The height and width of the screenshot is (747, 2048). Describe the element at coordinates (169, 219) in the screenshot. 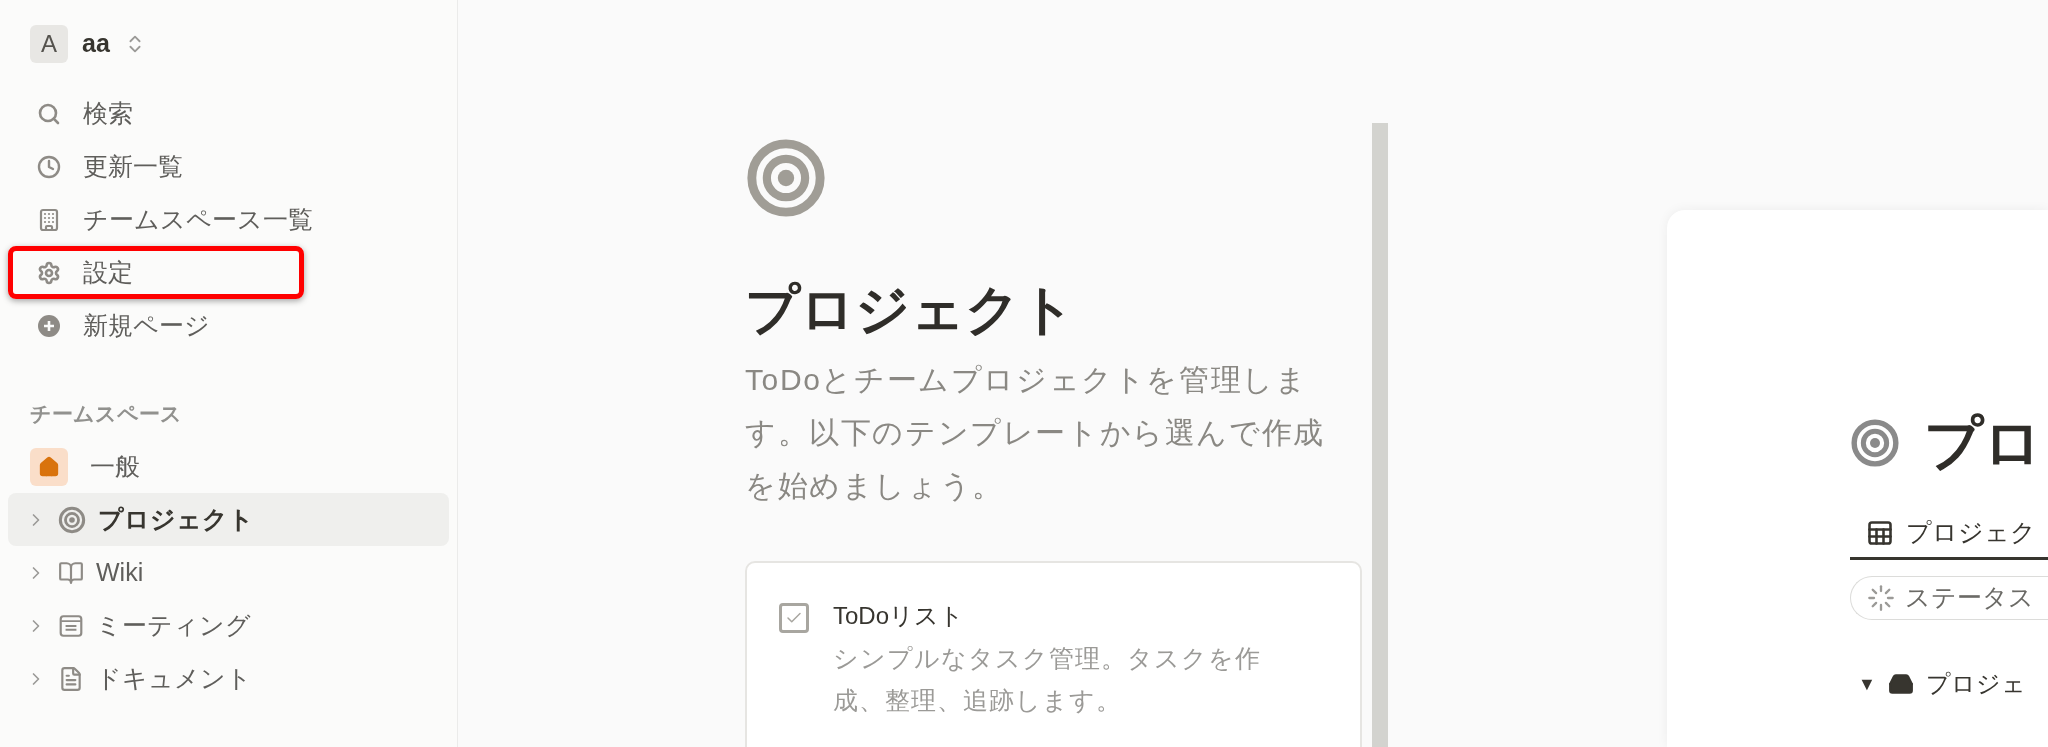

I see `nav-item: チームスペース一覧` at that location.